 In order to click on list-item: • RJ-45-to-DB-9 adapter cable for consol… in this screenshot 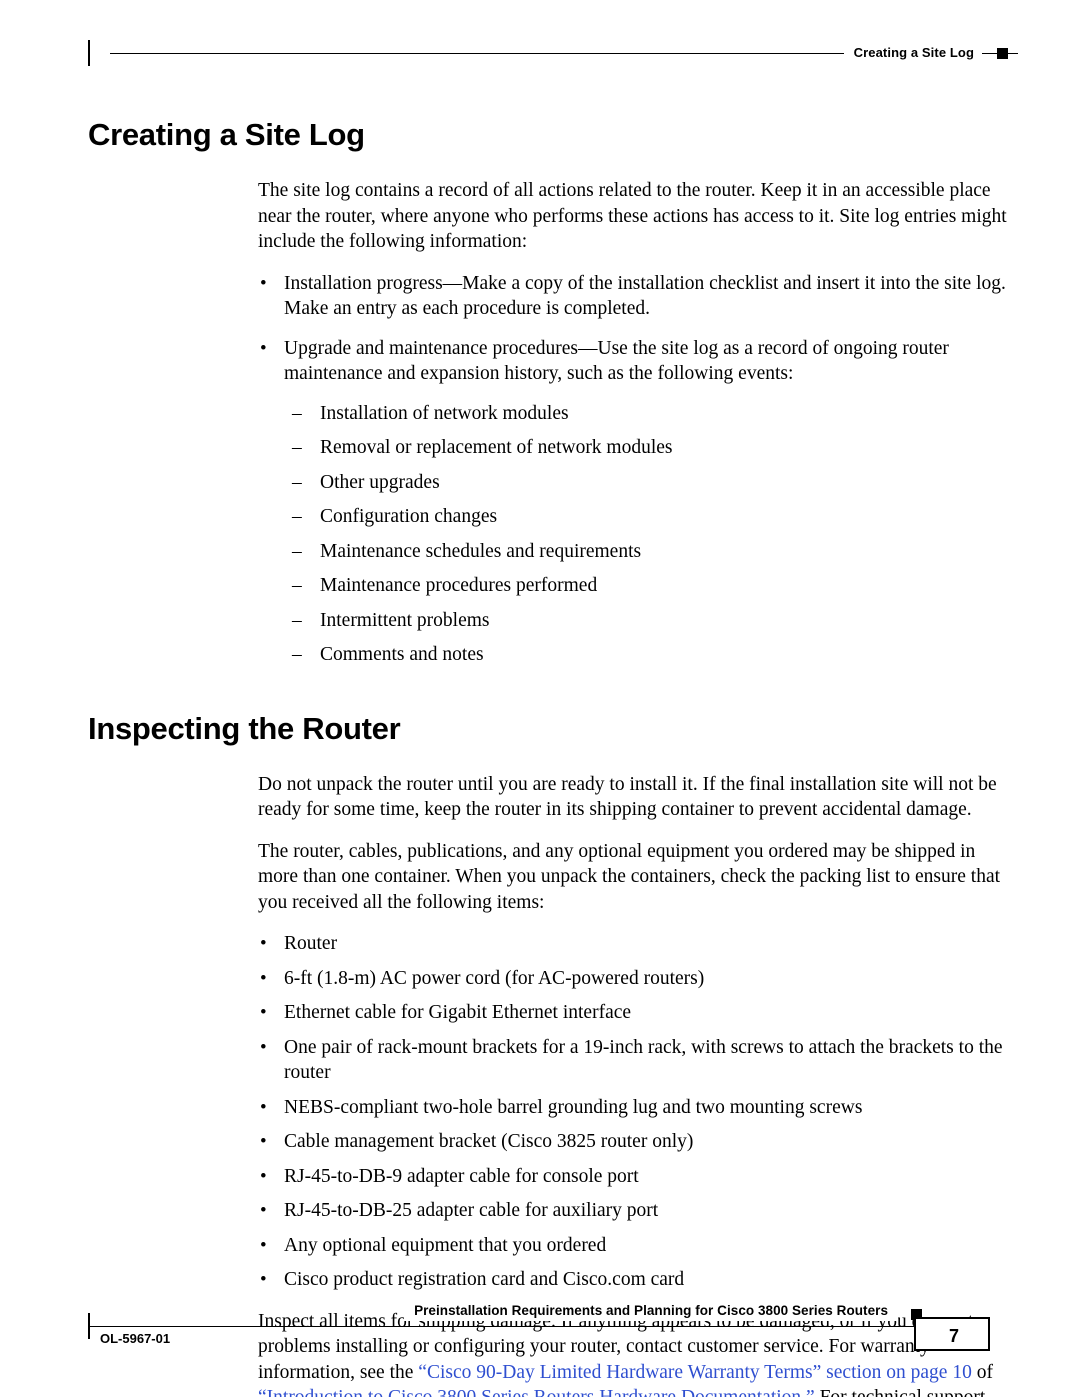, I will do `click(550, 1177)`.